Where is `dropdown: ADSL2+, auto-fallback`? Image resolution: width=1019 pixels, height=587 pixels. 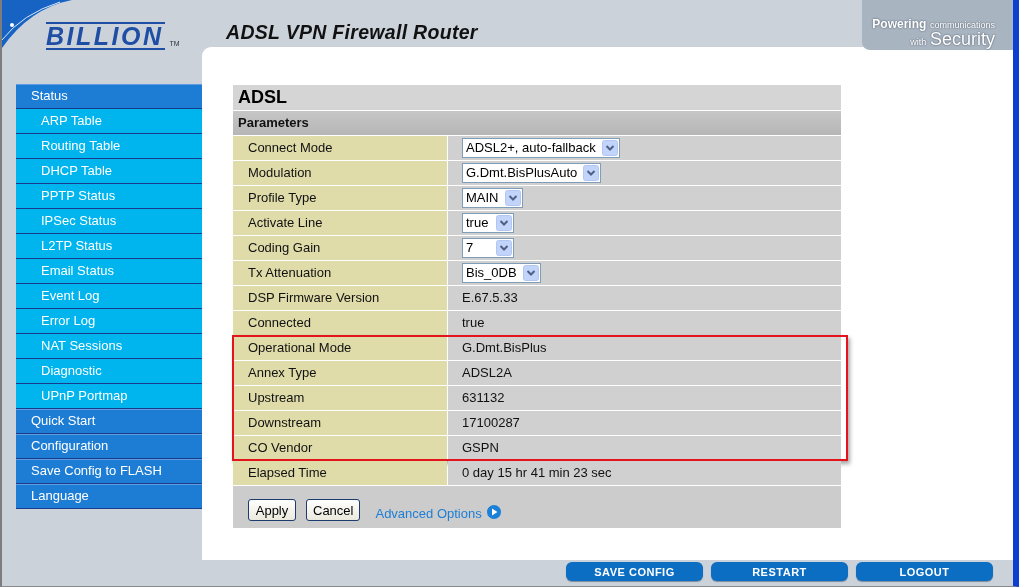
dropdown: ADSL2+, auto-fallback is located at coordinates (541, 148).